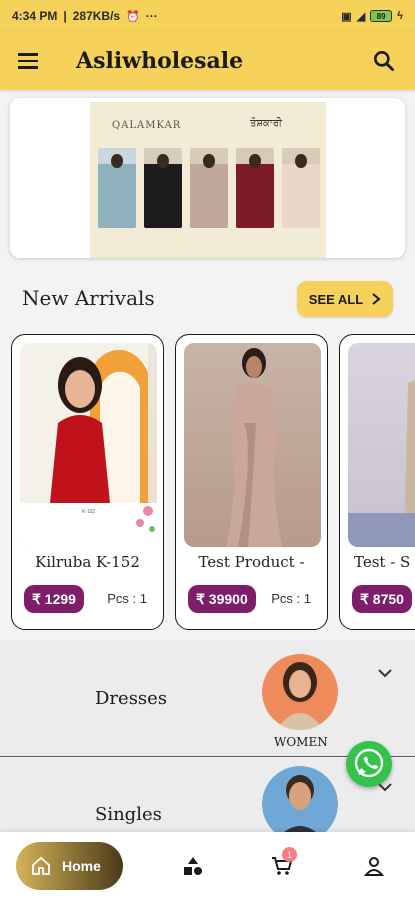 The height and width of the screenshot is (900, 415). Describe the element at coordinates (88, 298) in the screenshot. I see `section-title-new-arrivals: New Arrivals` at that location.